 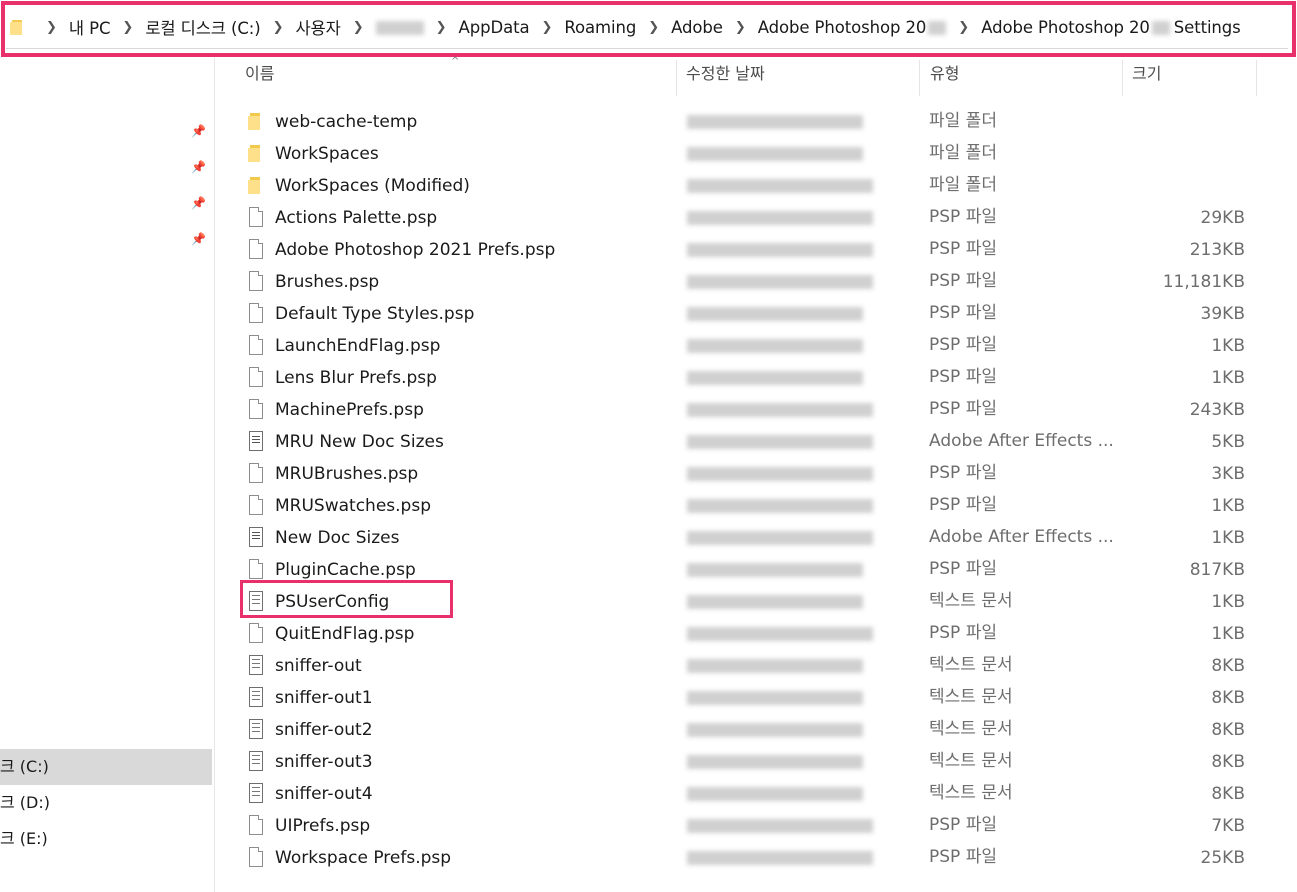 I want to click on file-name: Default Type Styles.psp, so click(x=374, y=314).